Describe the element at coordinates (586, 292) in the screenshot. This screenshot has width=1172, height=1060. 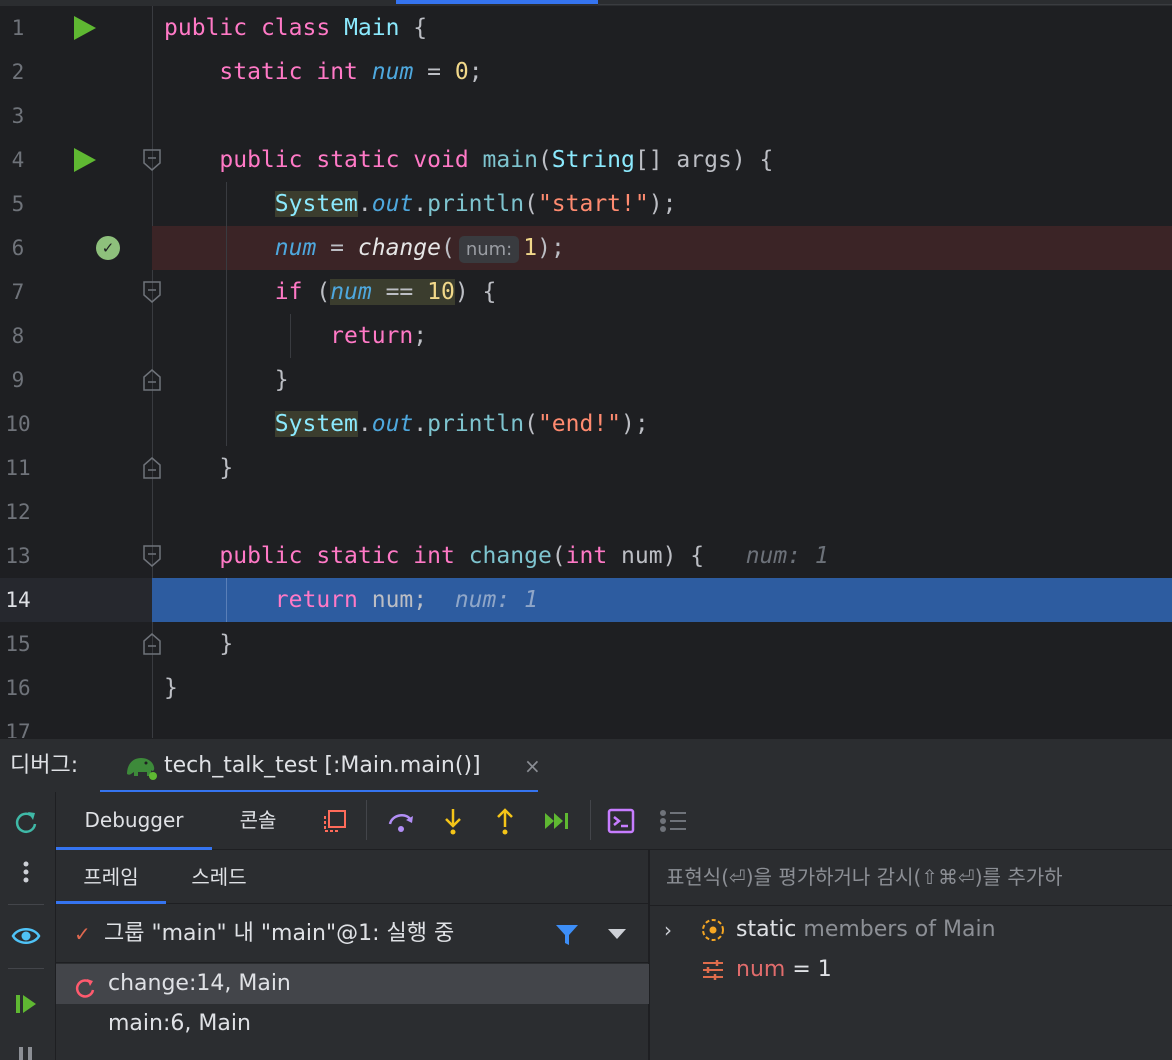
I see `code-line: 7 if (num == 10) {` at that location.